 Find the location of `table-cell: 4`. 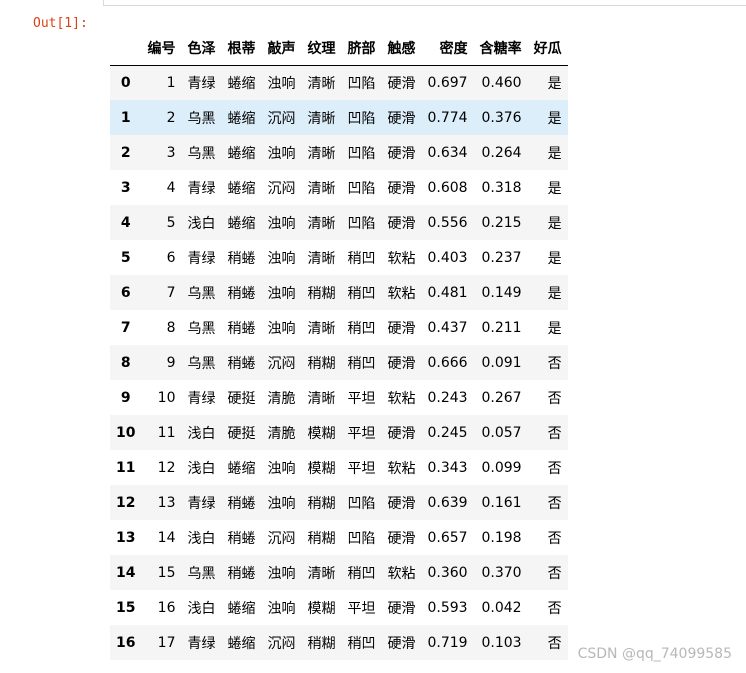

table-cell: 4 is located at coordinates (171, 187).